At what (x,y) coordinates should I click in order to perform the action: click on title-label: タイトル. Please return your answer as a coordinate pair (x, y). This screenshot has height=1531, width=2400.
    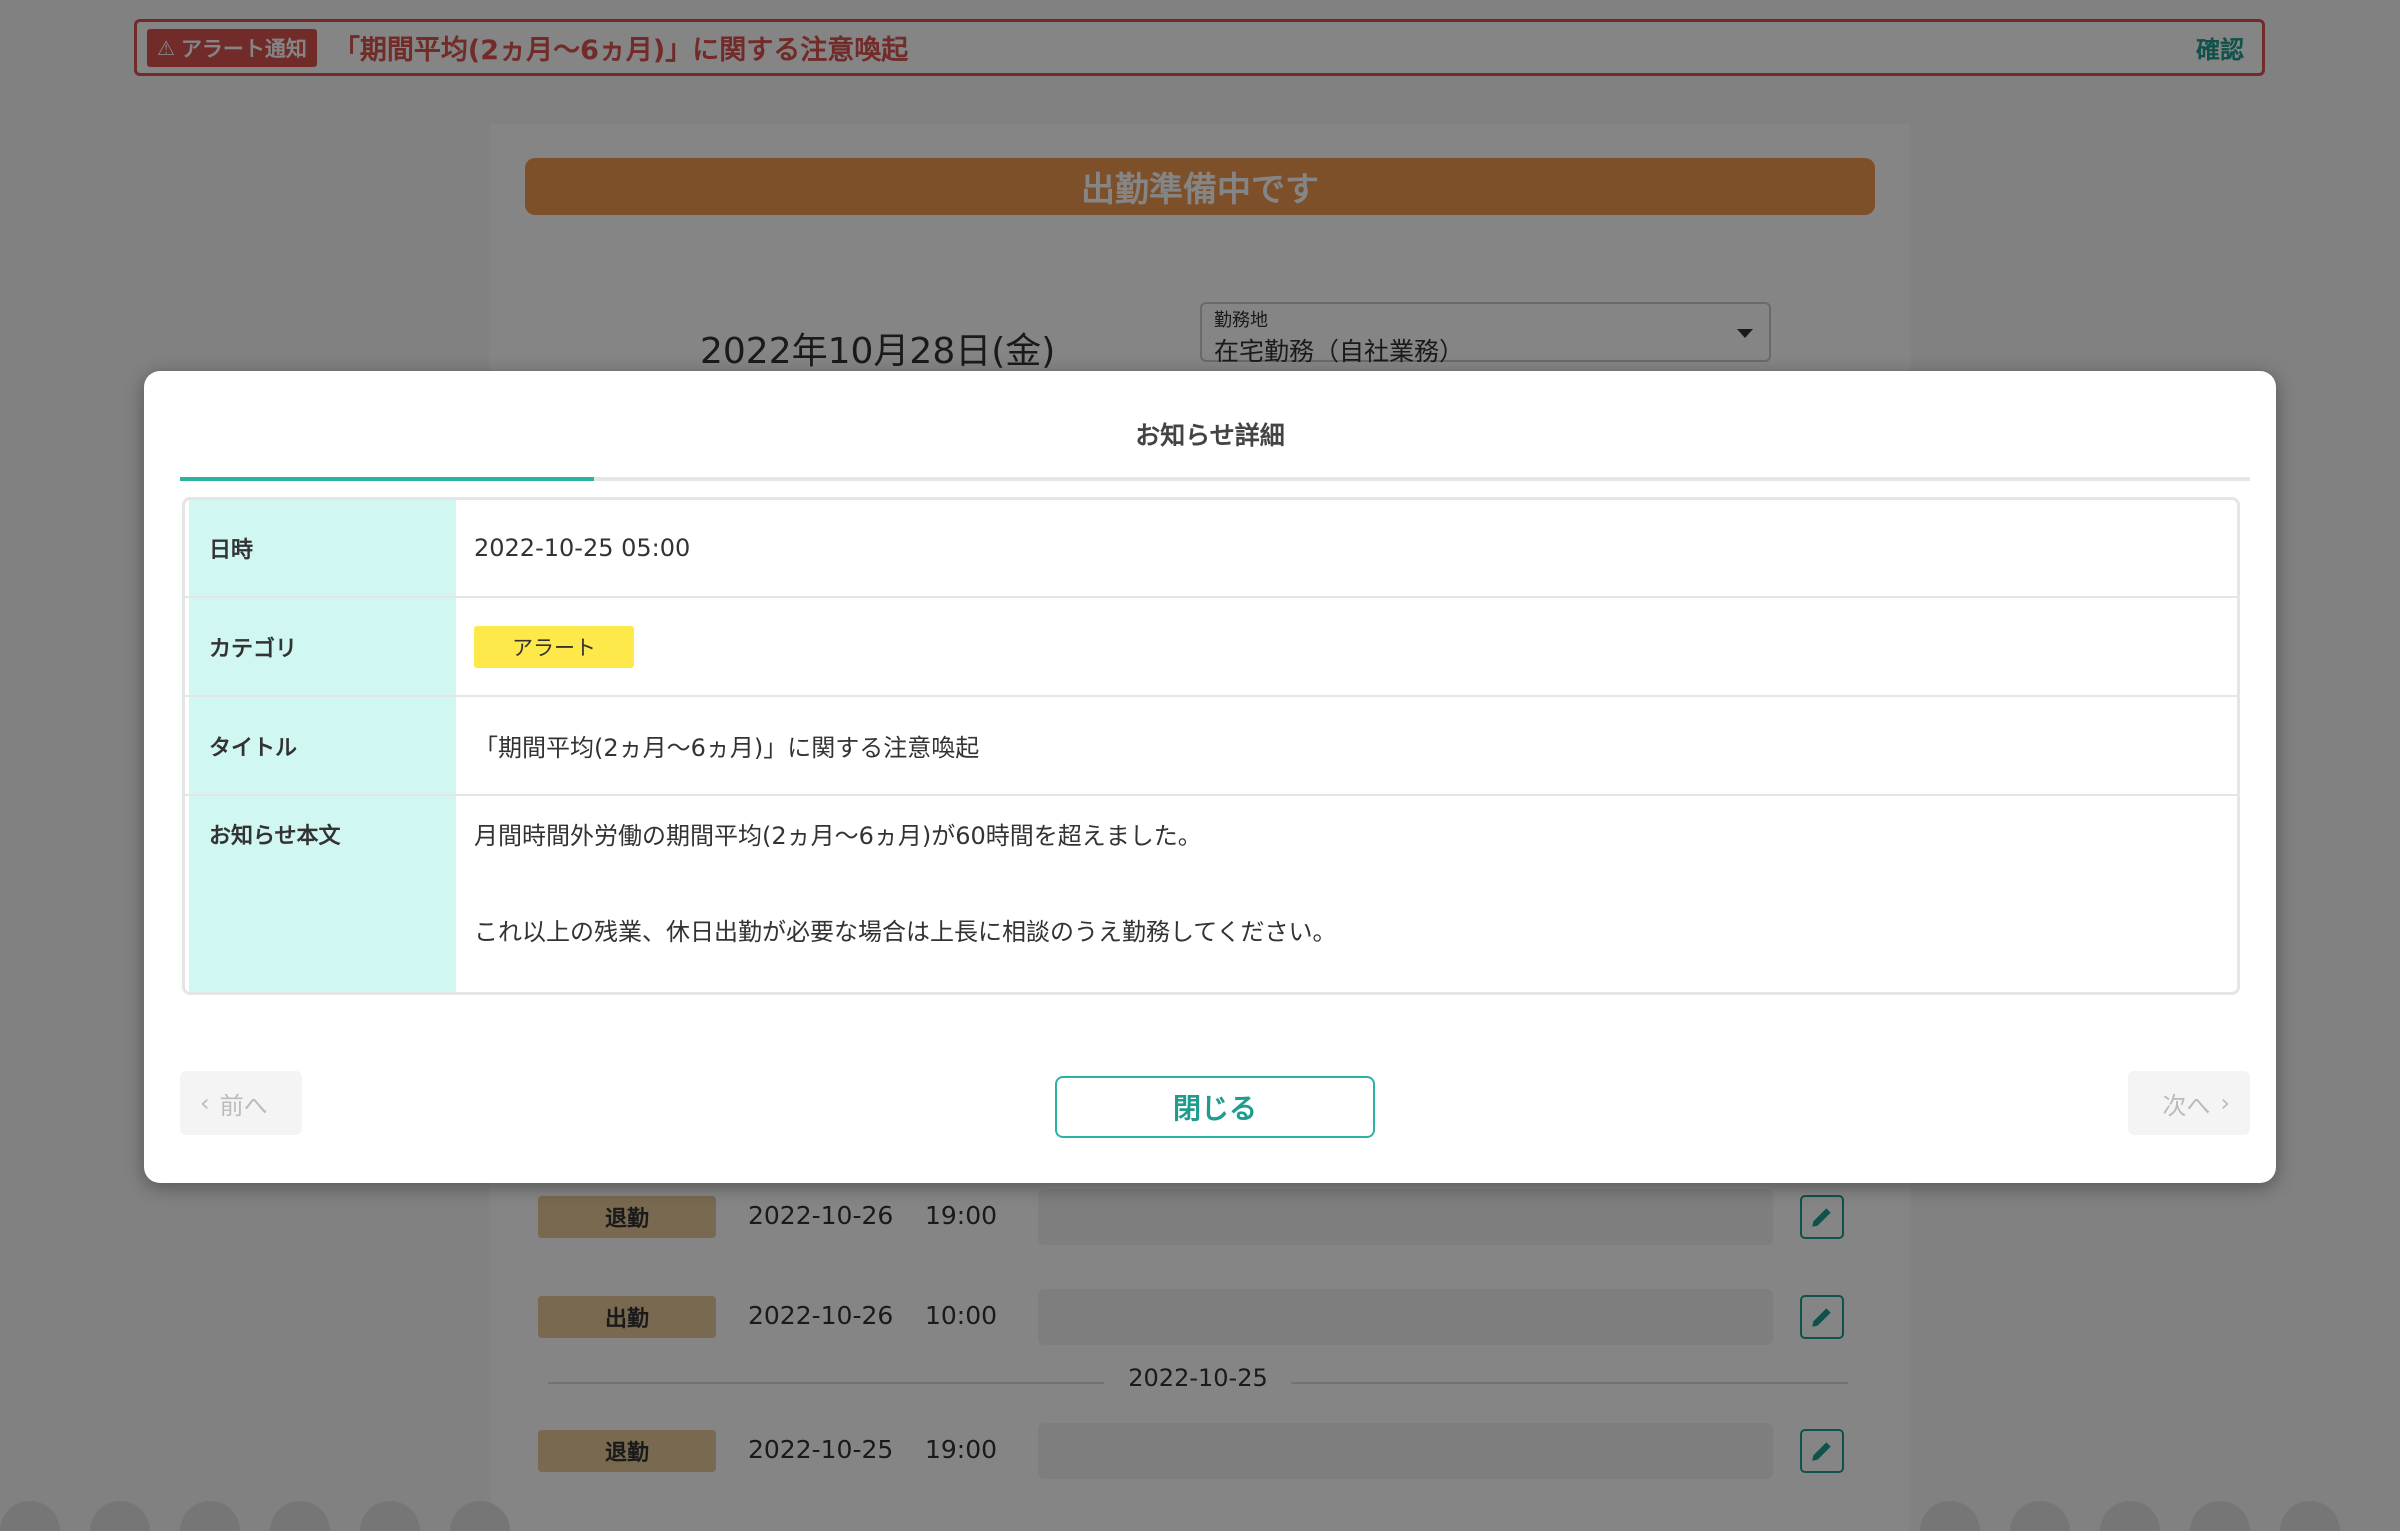
    Looking at the image, I should click on (322, 745).